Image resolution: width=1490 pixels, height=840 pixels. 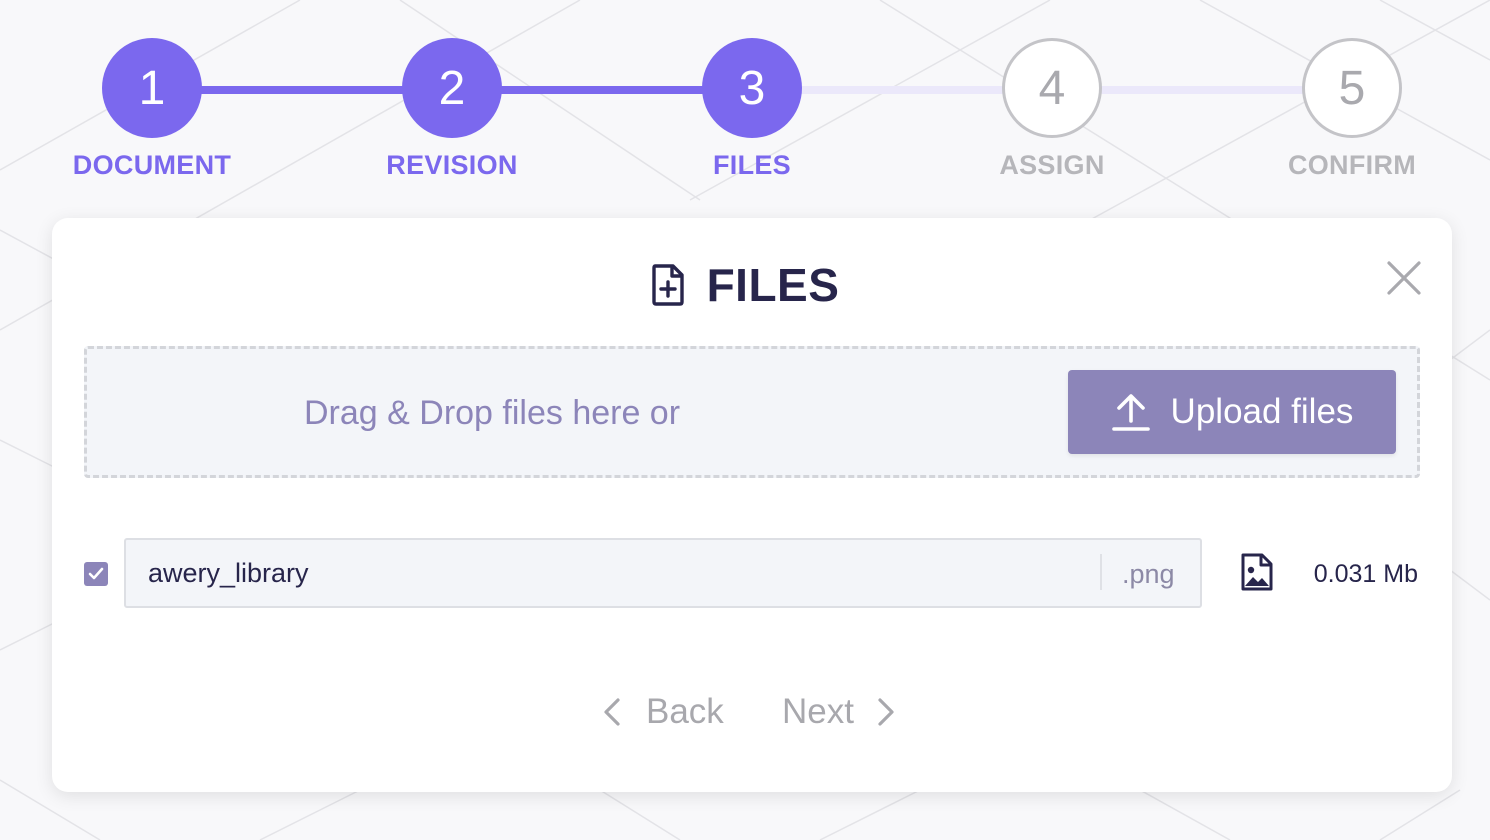 I want to click on upload-arrow-icon, so click(x=1130, y=412).